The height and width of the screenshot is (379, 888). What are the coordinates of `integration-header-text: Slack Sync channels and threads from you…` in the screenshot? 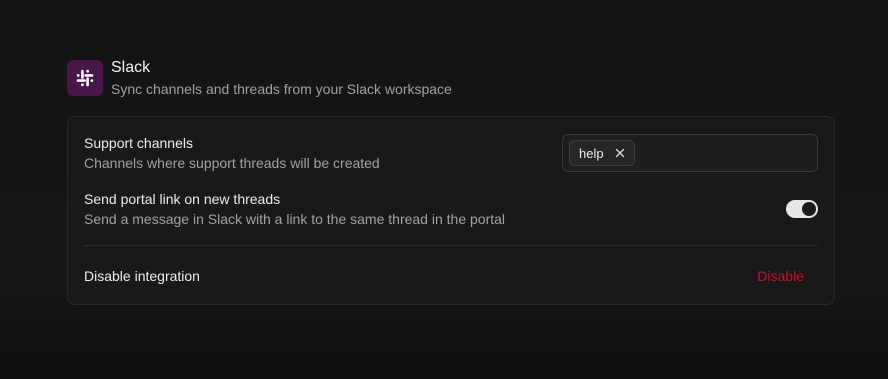 It's located at (281, 78).